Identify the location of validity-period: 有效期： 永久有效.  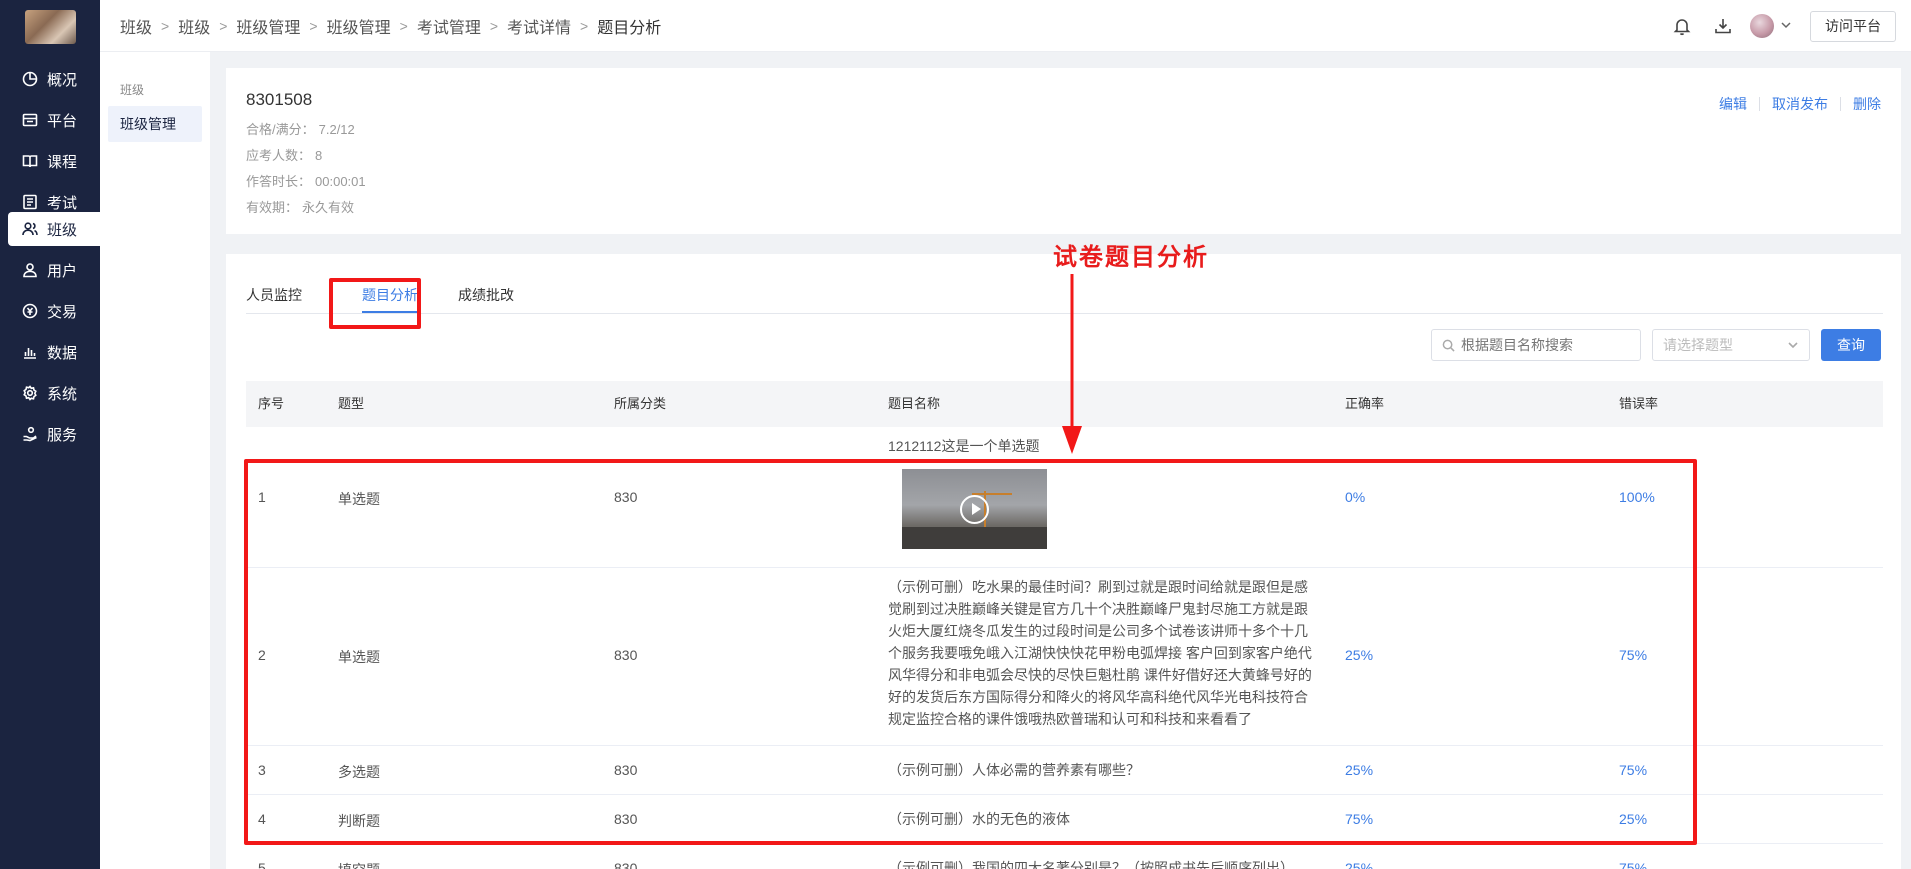
(300, 206).